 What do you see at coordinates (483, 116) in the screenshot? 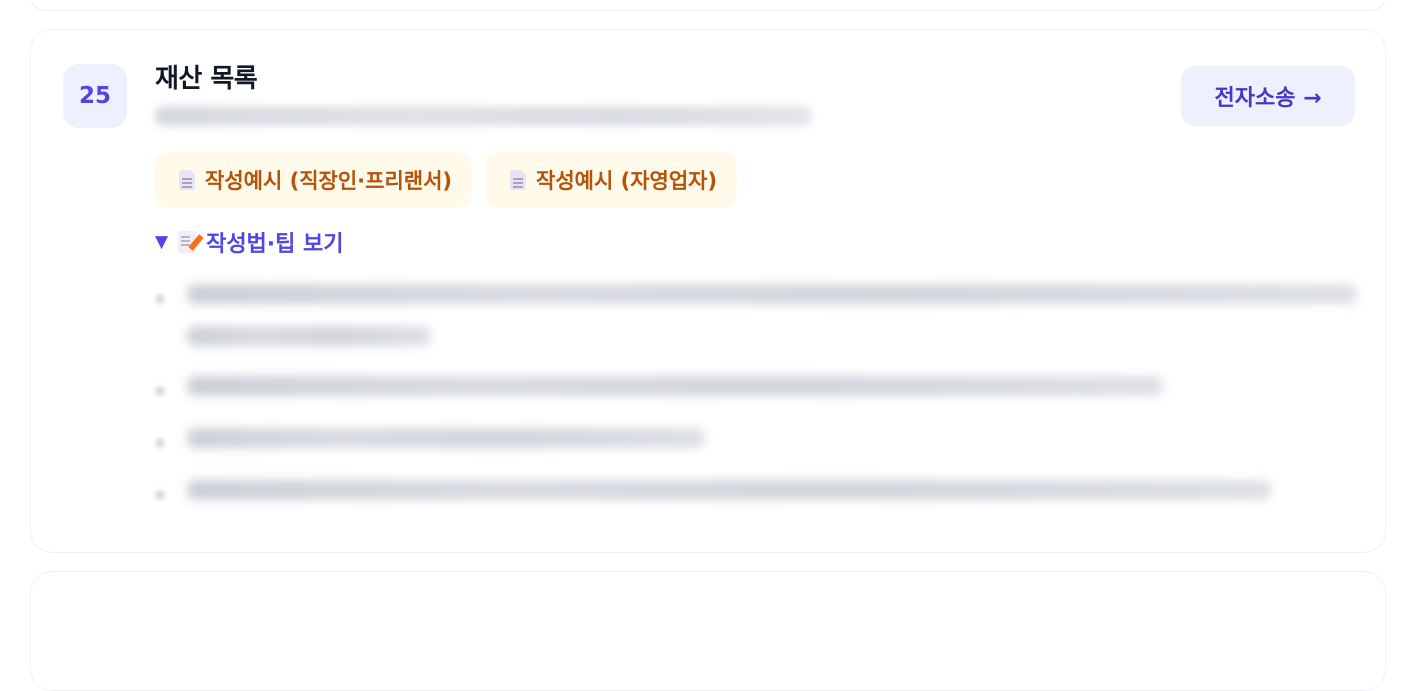
I see `item-description-redacted` at bounding box center [483, 116].